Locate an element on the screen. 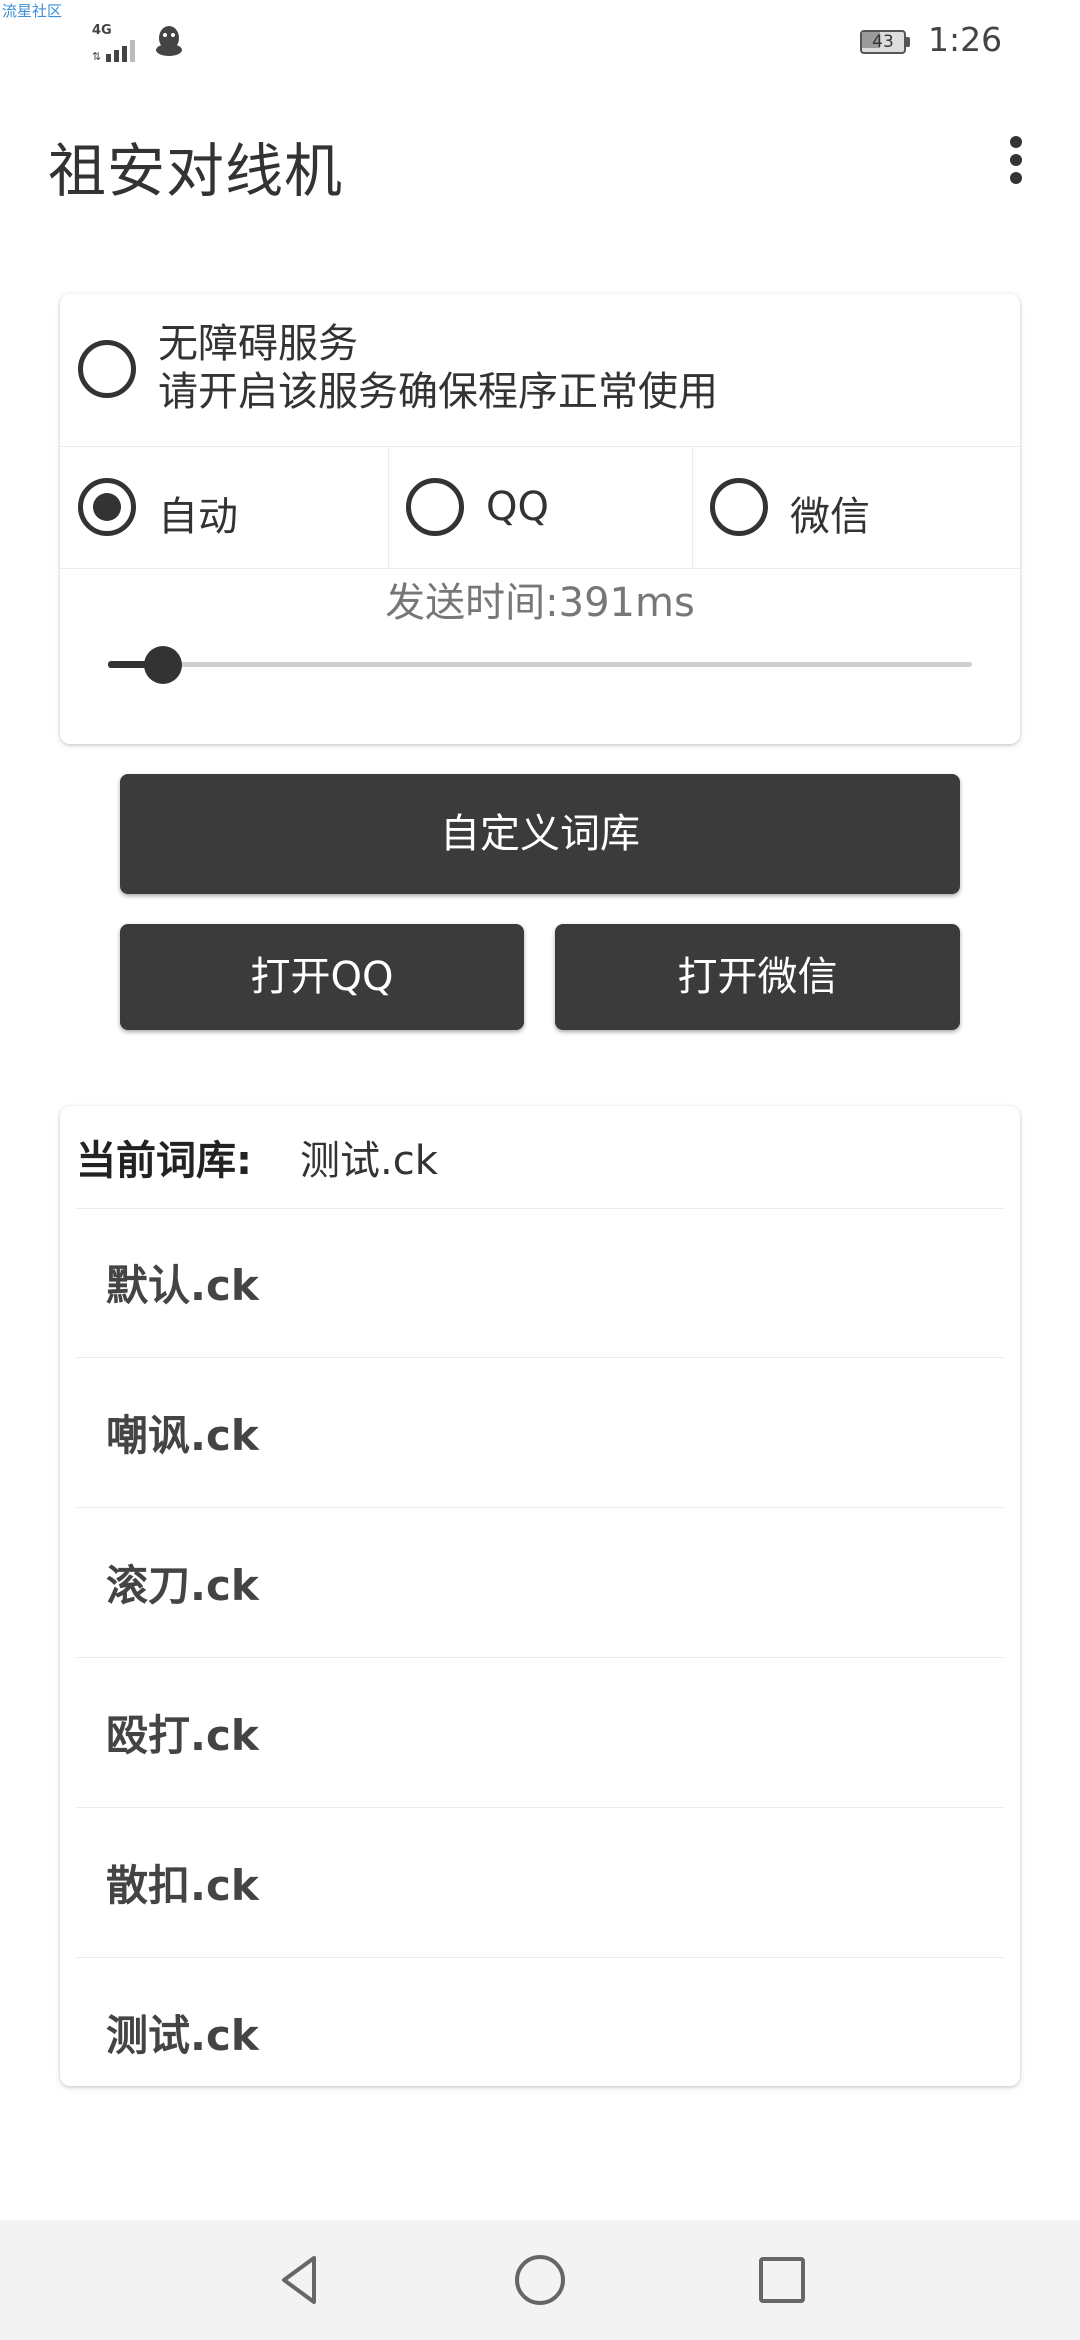 Image resolution: width=1080 pixels, height=2340 pixels. network-type: 4G is located at coordinates (102, 30).